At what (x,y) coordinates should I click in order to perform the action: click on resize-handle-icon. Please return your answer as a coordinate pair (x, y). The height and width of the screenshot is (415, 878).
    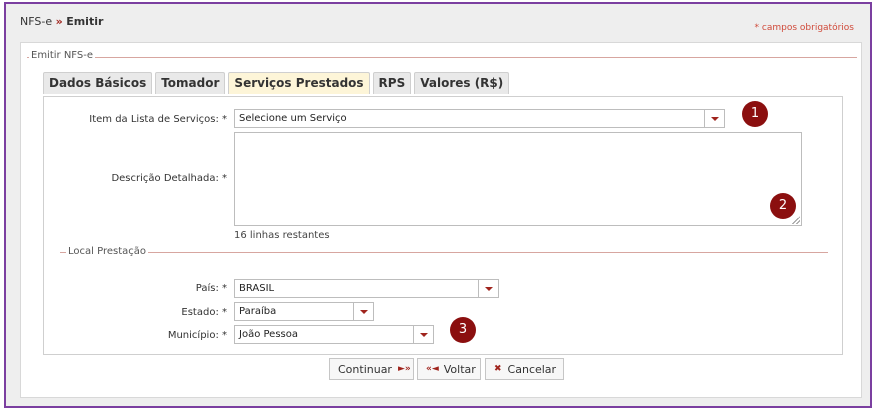
    Looking at the image, I should click on (796, 220).